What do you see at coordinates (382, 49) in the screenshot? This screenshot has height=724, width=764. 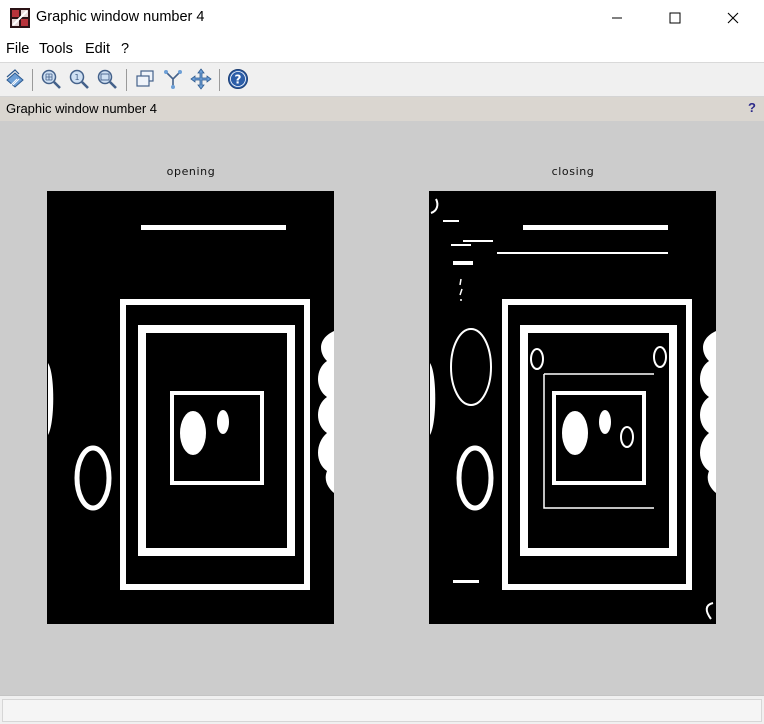 I see `menu-bar: File Tools Edit ?` at bounding box center [382, 49].